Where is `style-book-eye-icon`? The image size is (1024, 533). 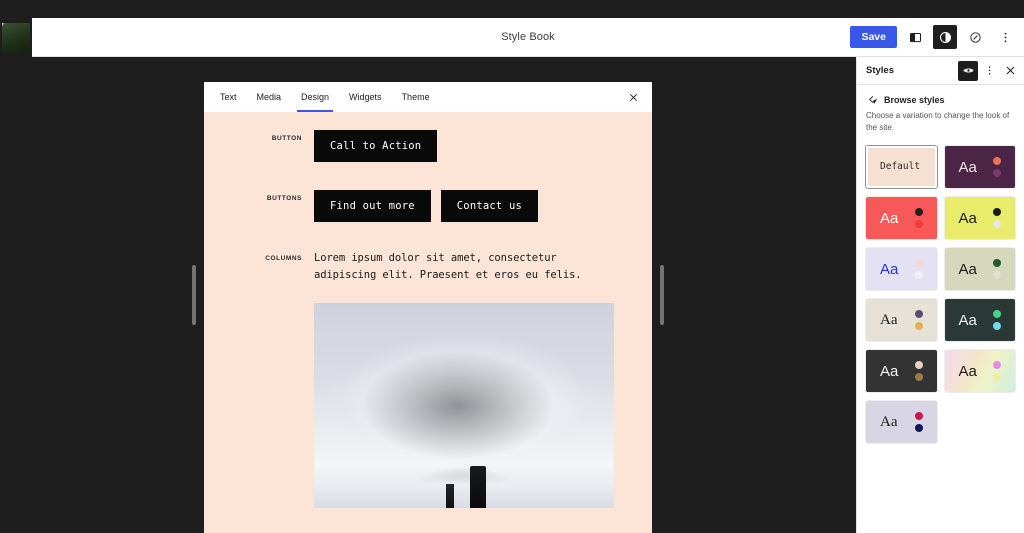 style-book-eye-icon is located at coordinates (968, 70).